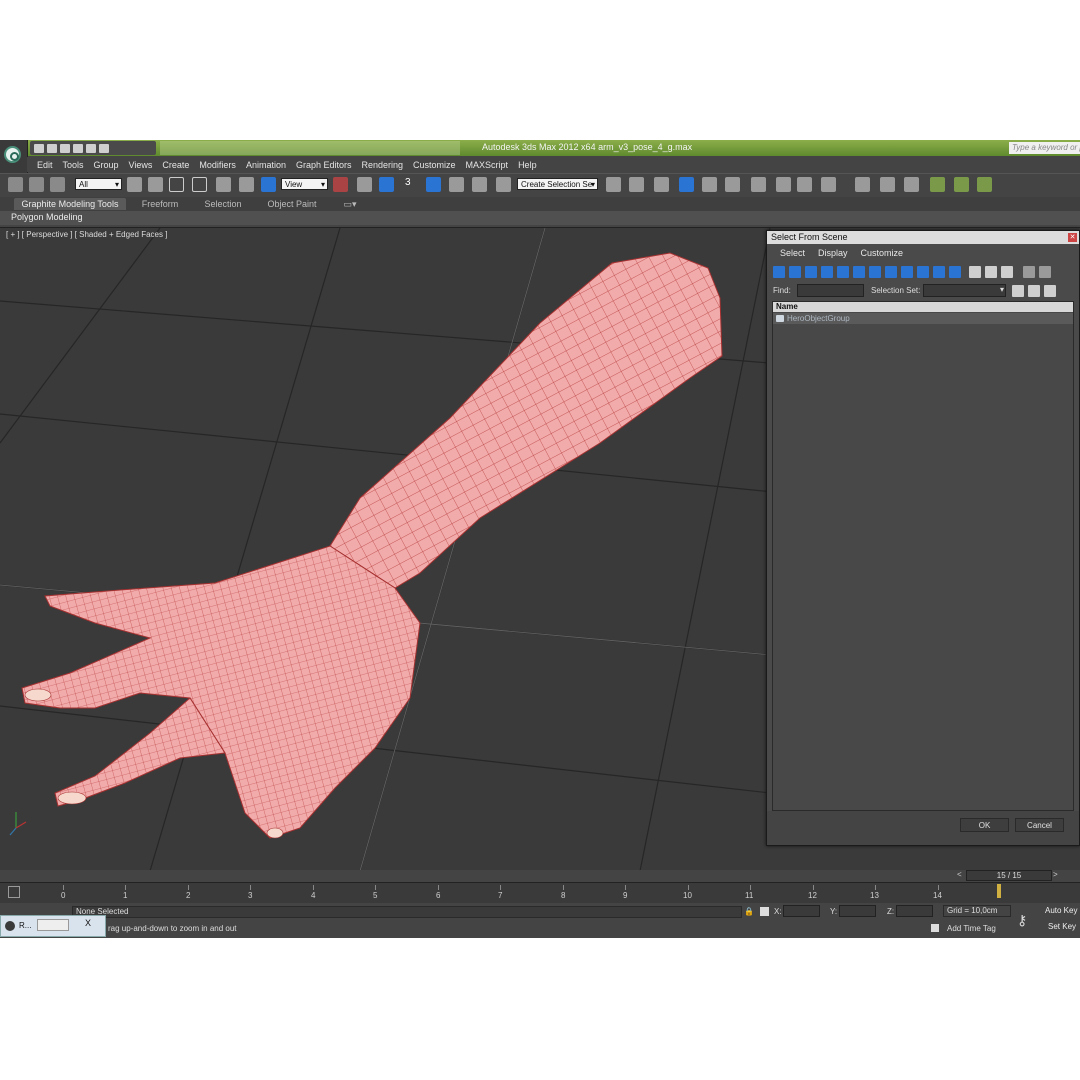  I want to click on mini-curve-editor-icon, so click(14, 892).